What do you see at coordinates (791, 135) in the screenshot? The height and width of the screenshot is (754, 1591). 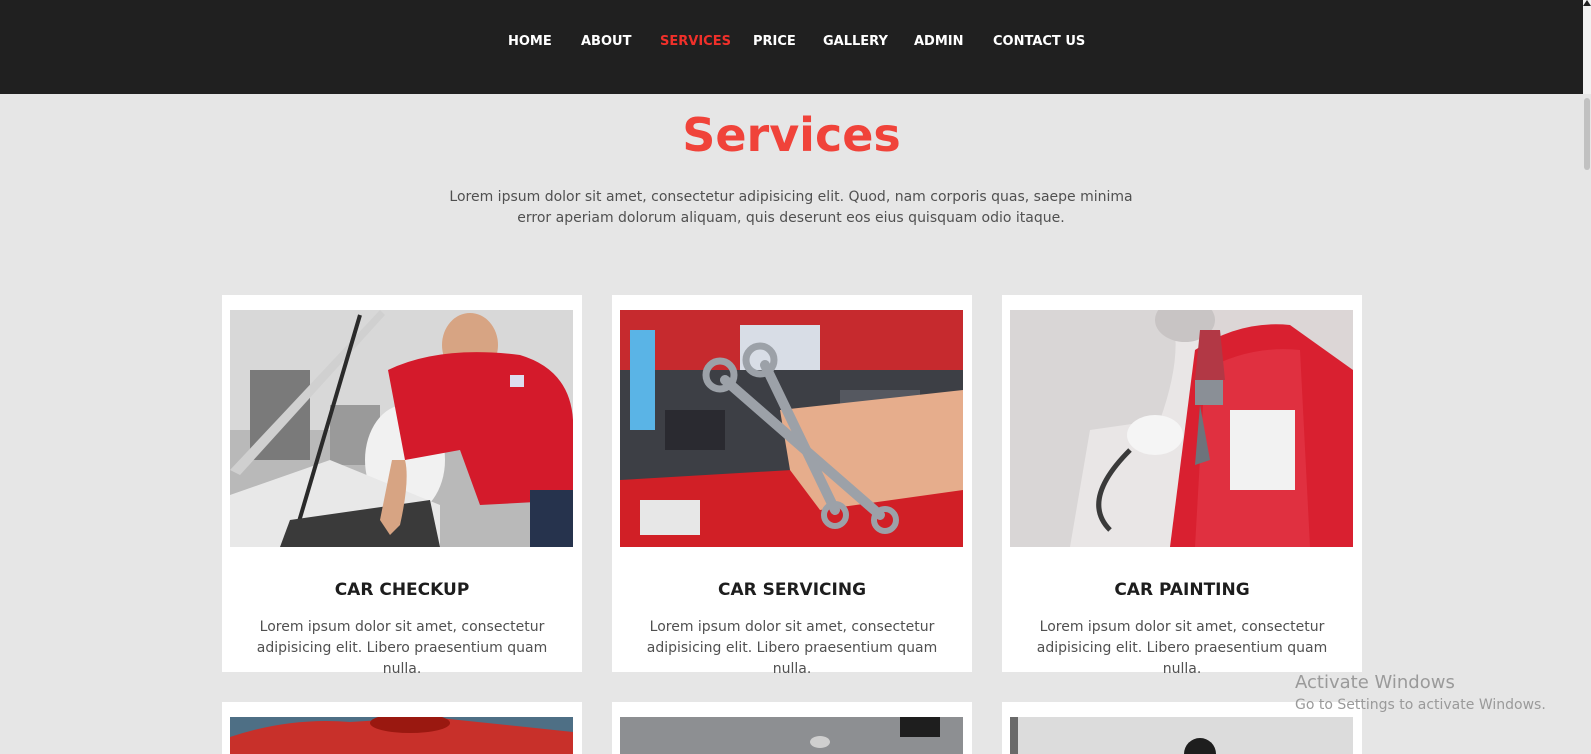 I see `services-title: Services` at bounding box center [791, 135].